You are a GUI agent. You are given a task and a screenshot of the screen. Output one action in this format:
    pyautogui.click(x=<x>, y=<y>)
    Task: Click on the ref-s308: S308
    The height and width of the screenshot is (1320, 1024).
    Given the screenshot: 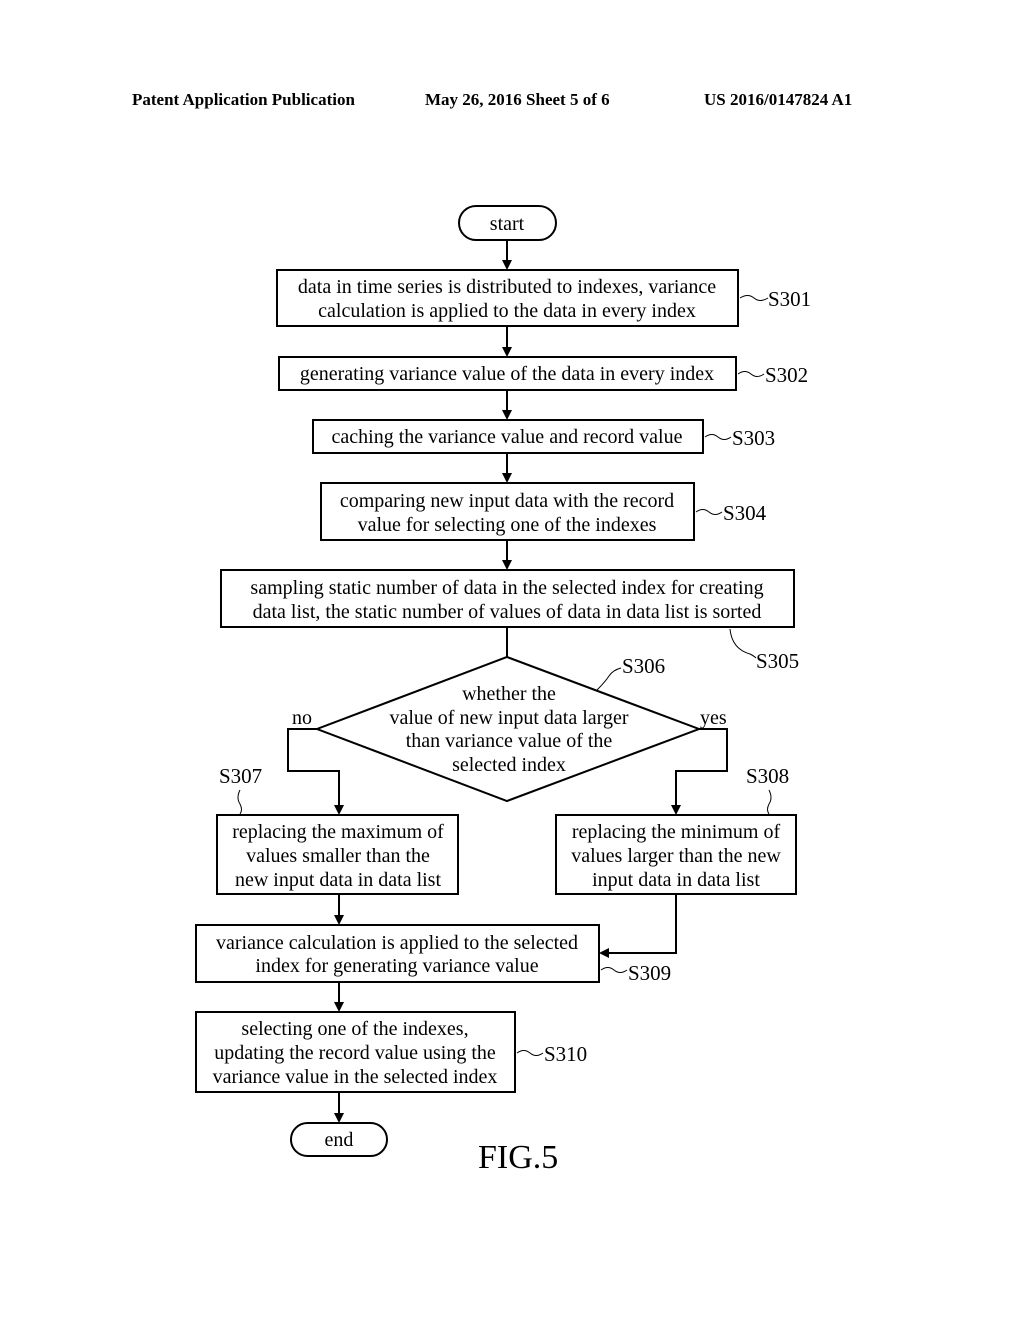 What is the action you would take?
    pyautogui.click(x=767, y=776)
    